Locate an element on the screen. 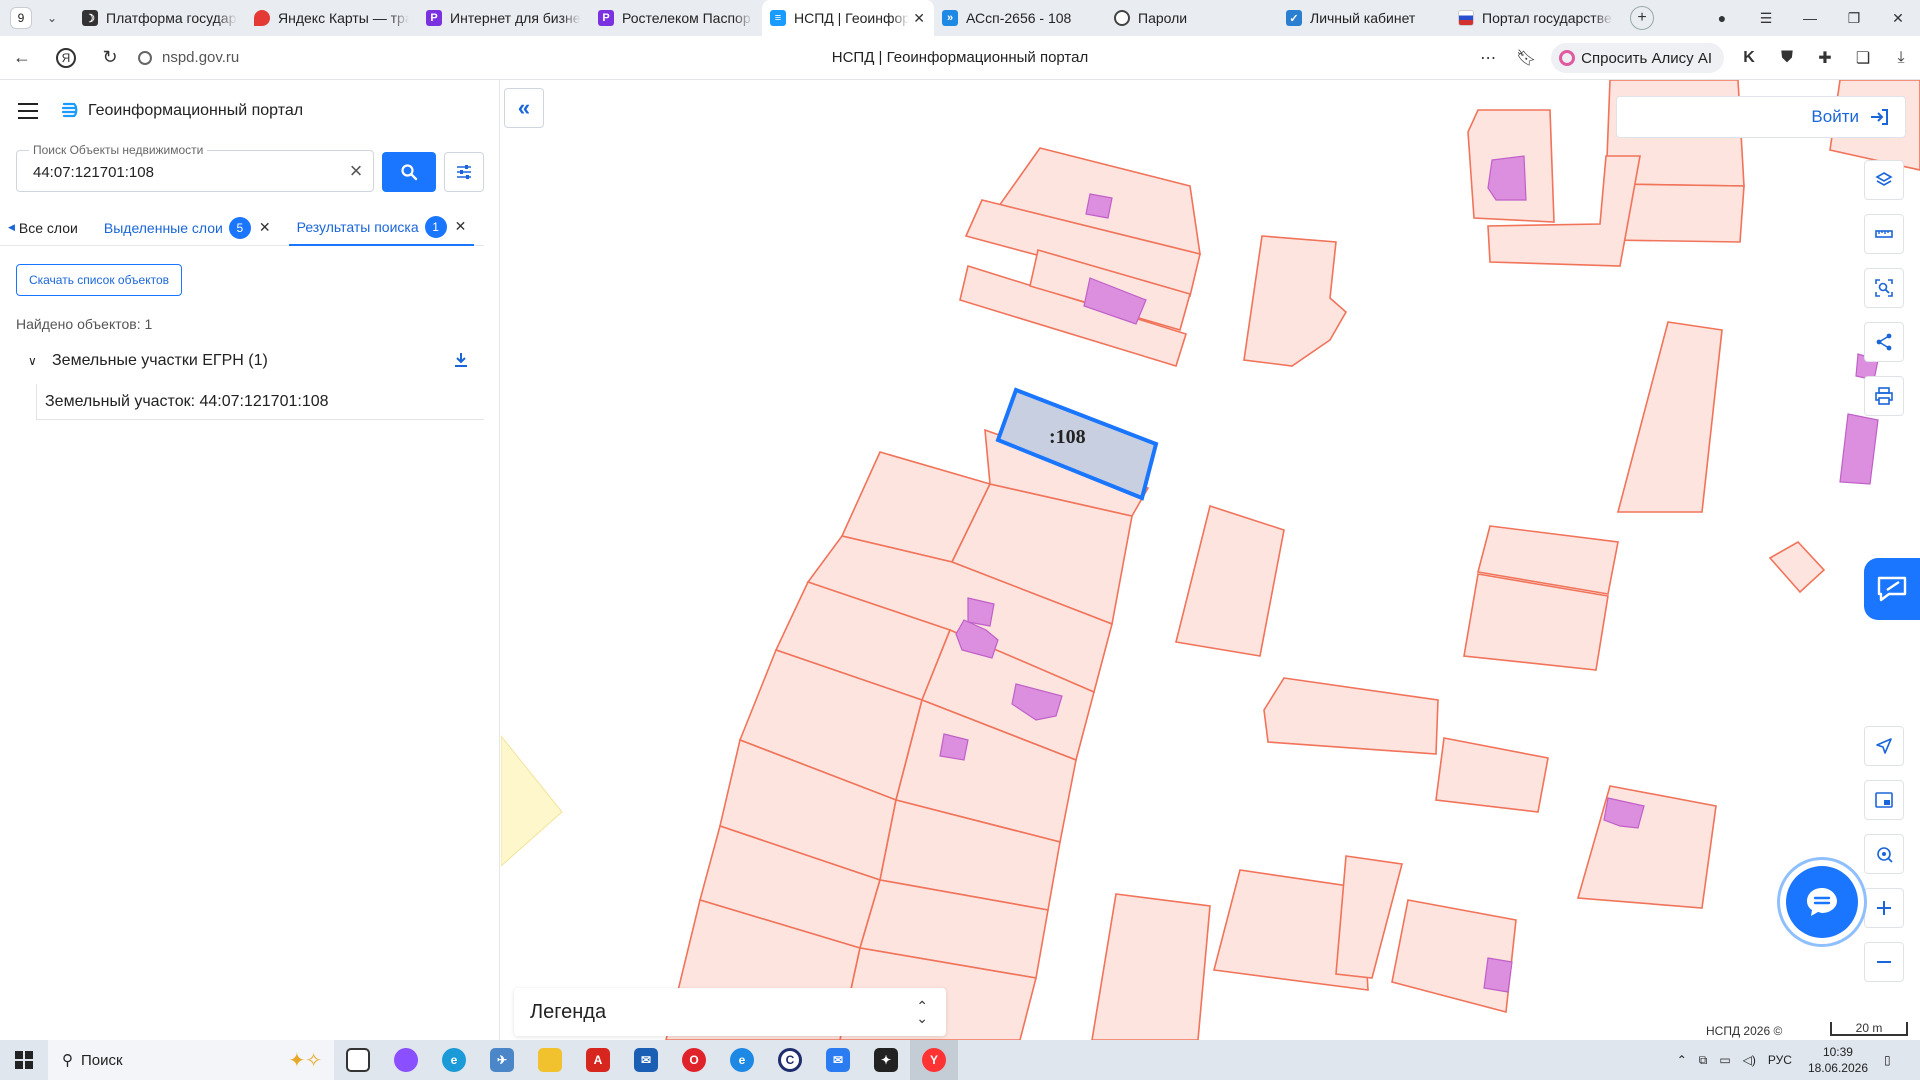  opera-icon: O is located at coordinates (694, 1060).